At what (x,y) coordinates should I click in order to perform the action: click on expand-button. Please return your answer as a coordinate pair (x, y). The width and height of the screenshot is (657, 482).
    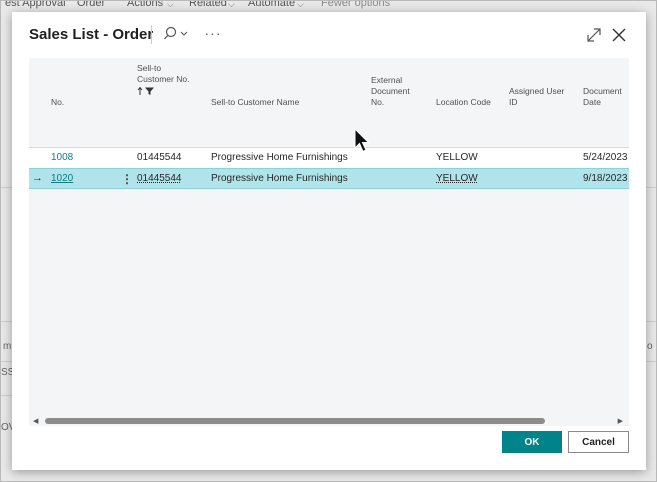
    Looking at the image, I should click on (594, 35).